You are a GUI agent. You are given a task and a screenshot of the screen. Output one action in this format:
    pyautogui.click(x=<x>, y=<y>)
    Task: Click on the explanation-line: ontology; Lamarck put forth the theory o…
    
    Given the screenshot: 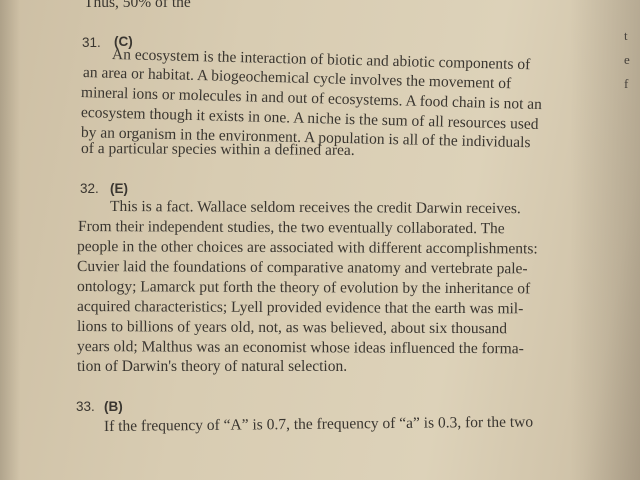 What is the action you would take?
    pyautogui.click(x=303, y=288)
    